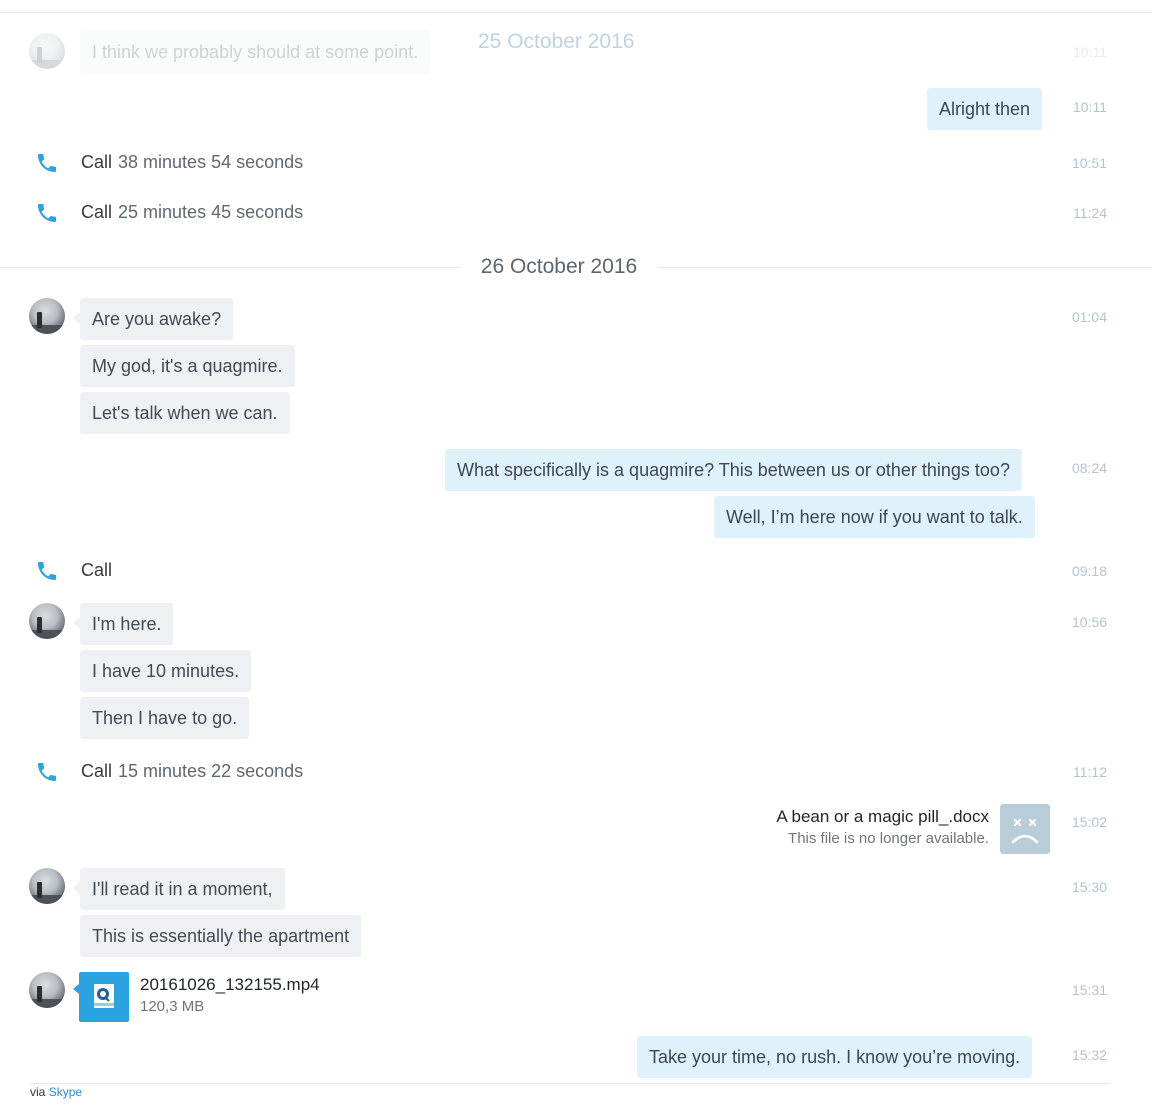  Describe the element at coordinates (570, 1083) in the screenshot. I see `footer-divider` at that location.